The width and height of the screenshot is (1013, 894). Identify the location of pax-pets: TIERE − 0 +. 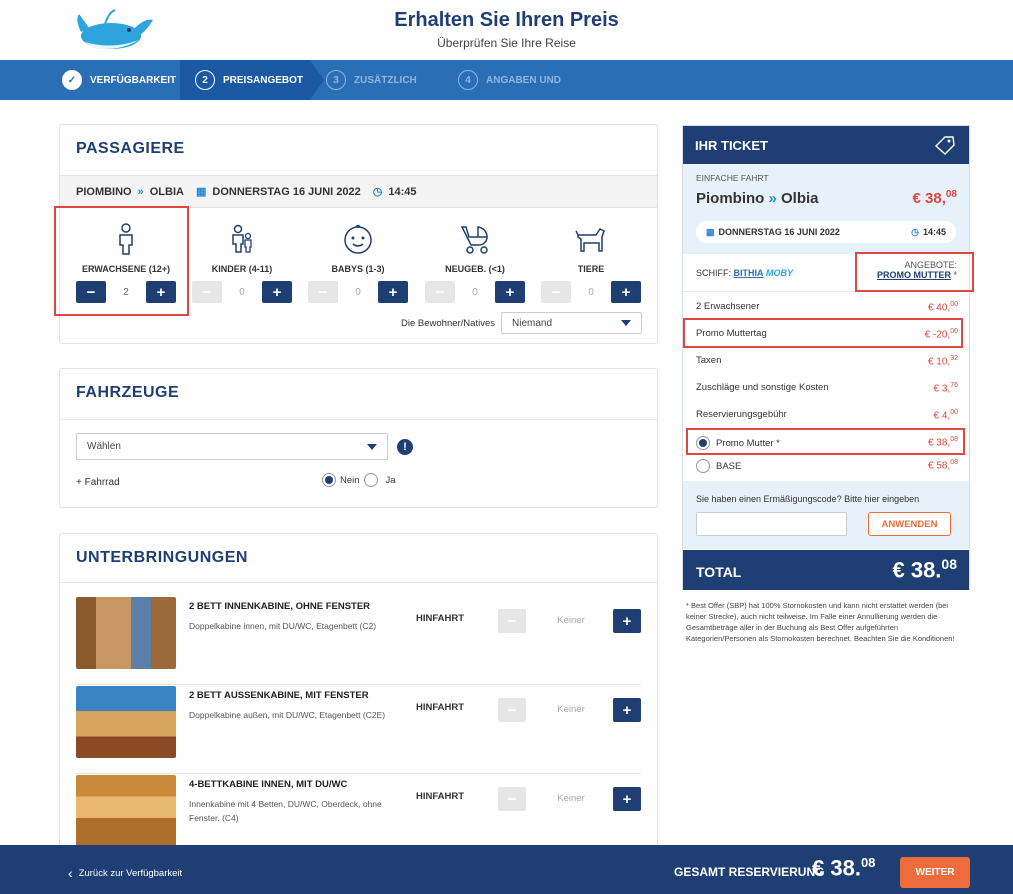
(591, 263).